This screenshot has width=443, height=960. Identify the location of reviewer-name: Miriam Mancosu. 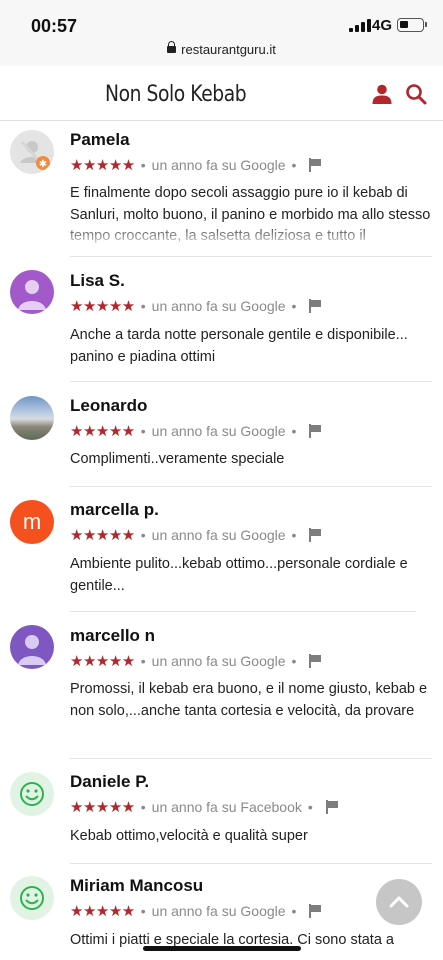
(136, 886).